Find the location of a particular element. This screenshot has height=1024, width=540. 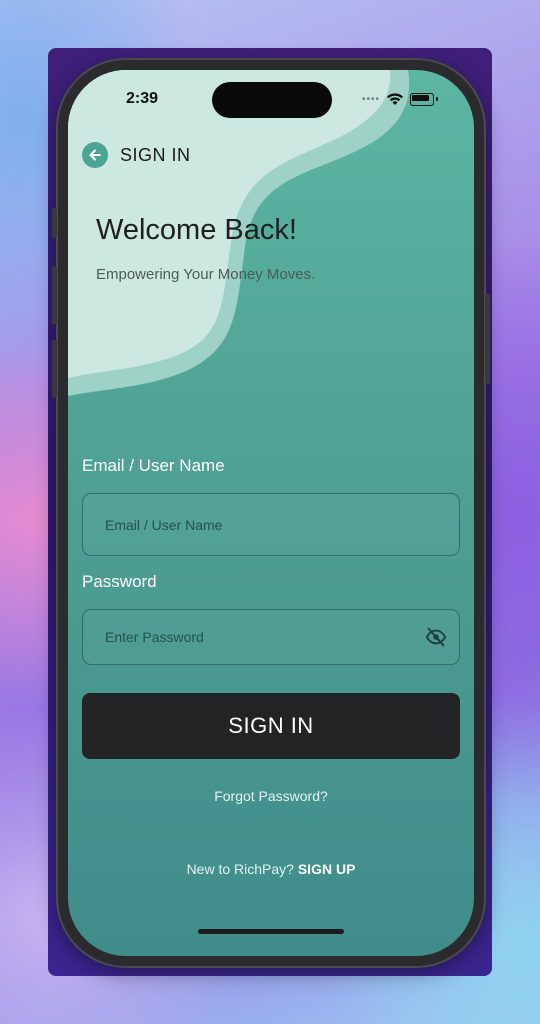

email-label: Email / User Name is located at coordinates (153, 465).